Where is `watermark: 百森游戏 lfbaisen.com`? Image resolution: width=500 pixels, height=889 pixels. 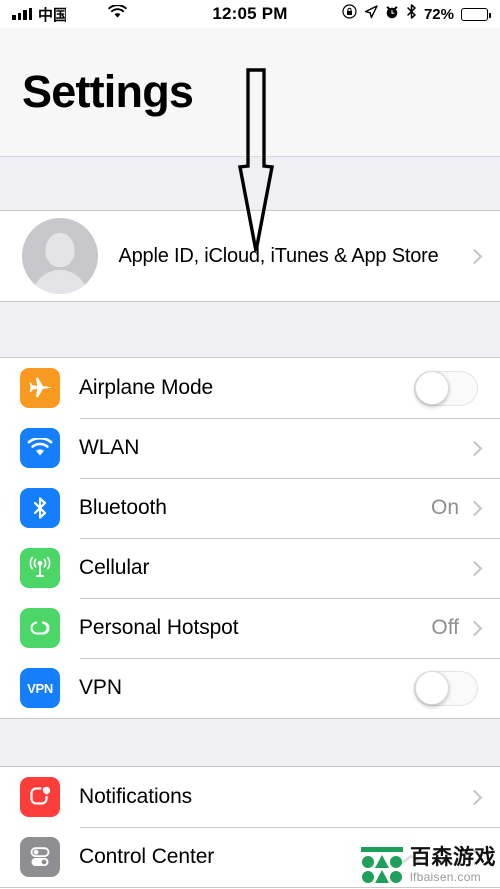 watermark: 百森游戏 lfbaisen.com is located at coordinates (428, 865).